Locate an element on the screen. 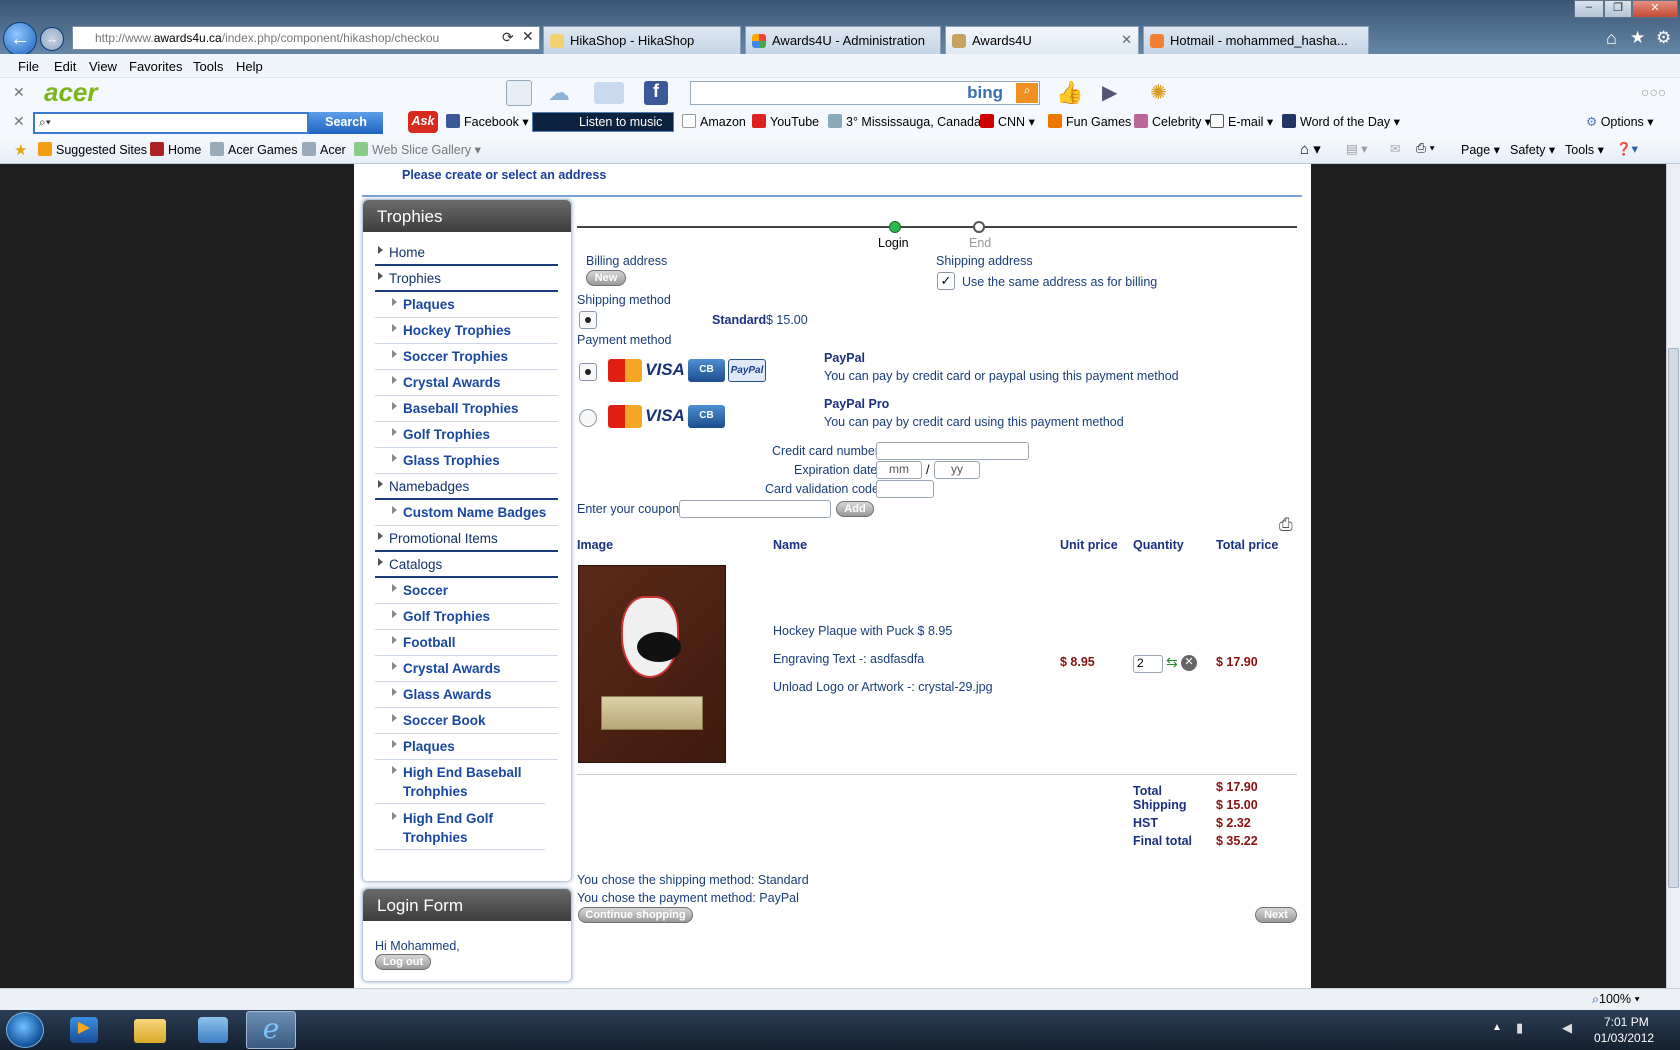  back-button: ← is located at coordinates (20, 39).